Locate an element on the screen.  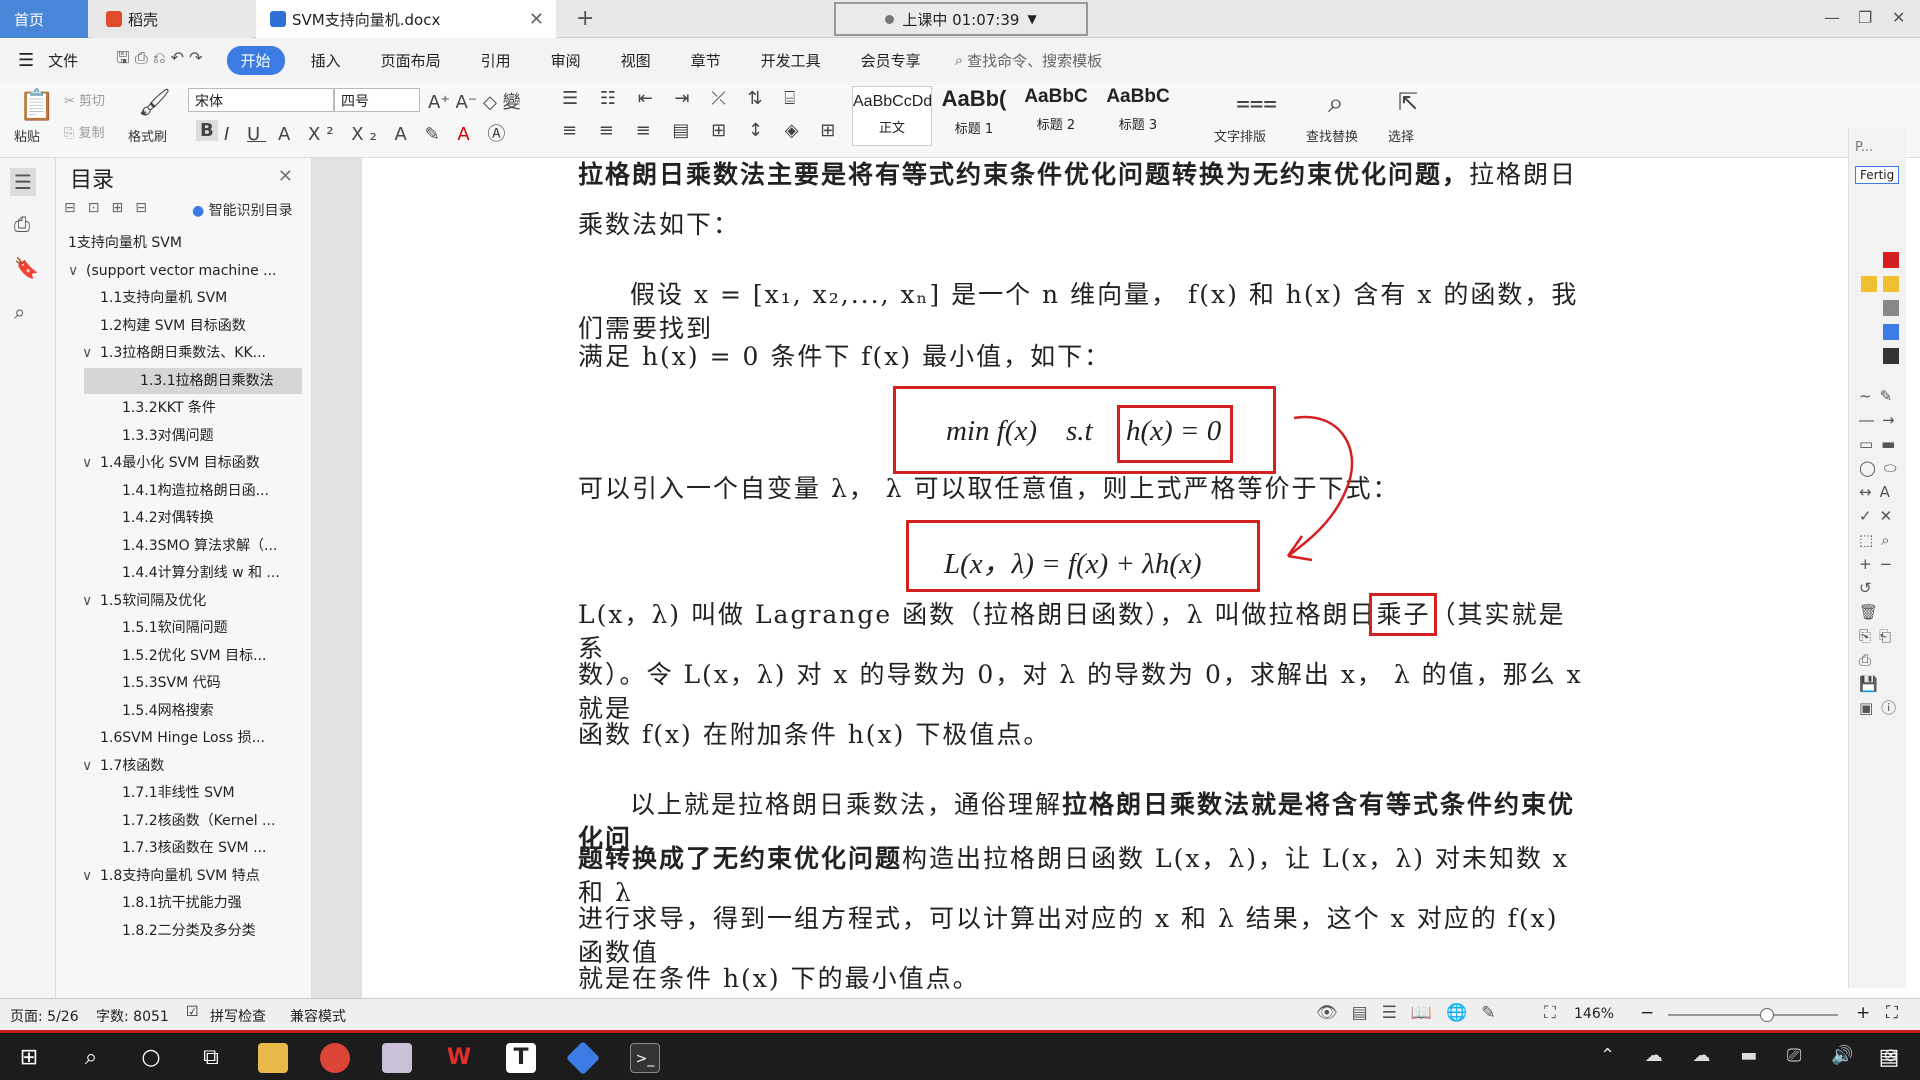
paragraph-tools-icon: ☰ ☷ ⇤ ⇥ ⤫ ⇅ ⌸ is located at coordinates (682, 98).